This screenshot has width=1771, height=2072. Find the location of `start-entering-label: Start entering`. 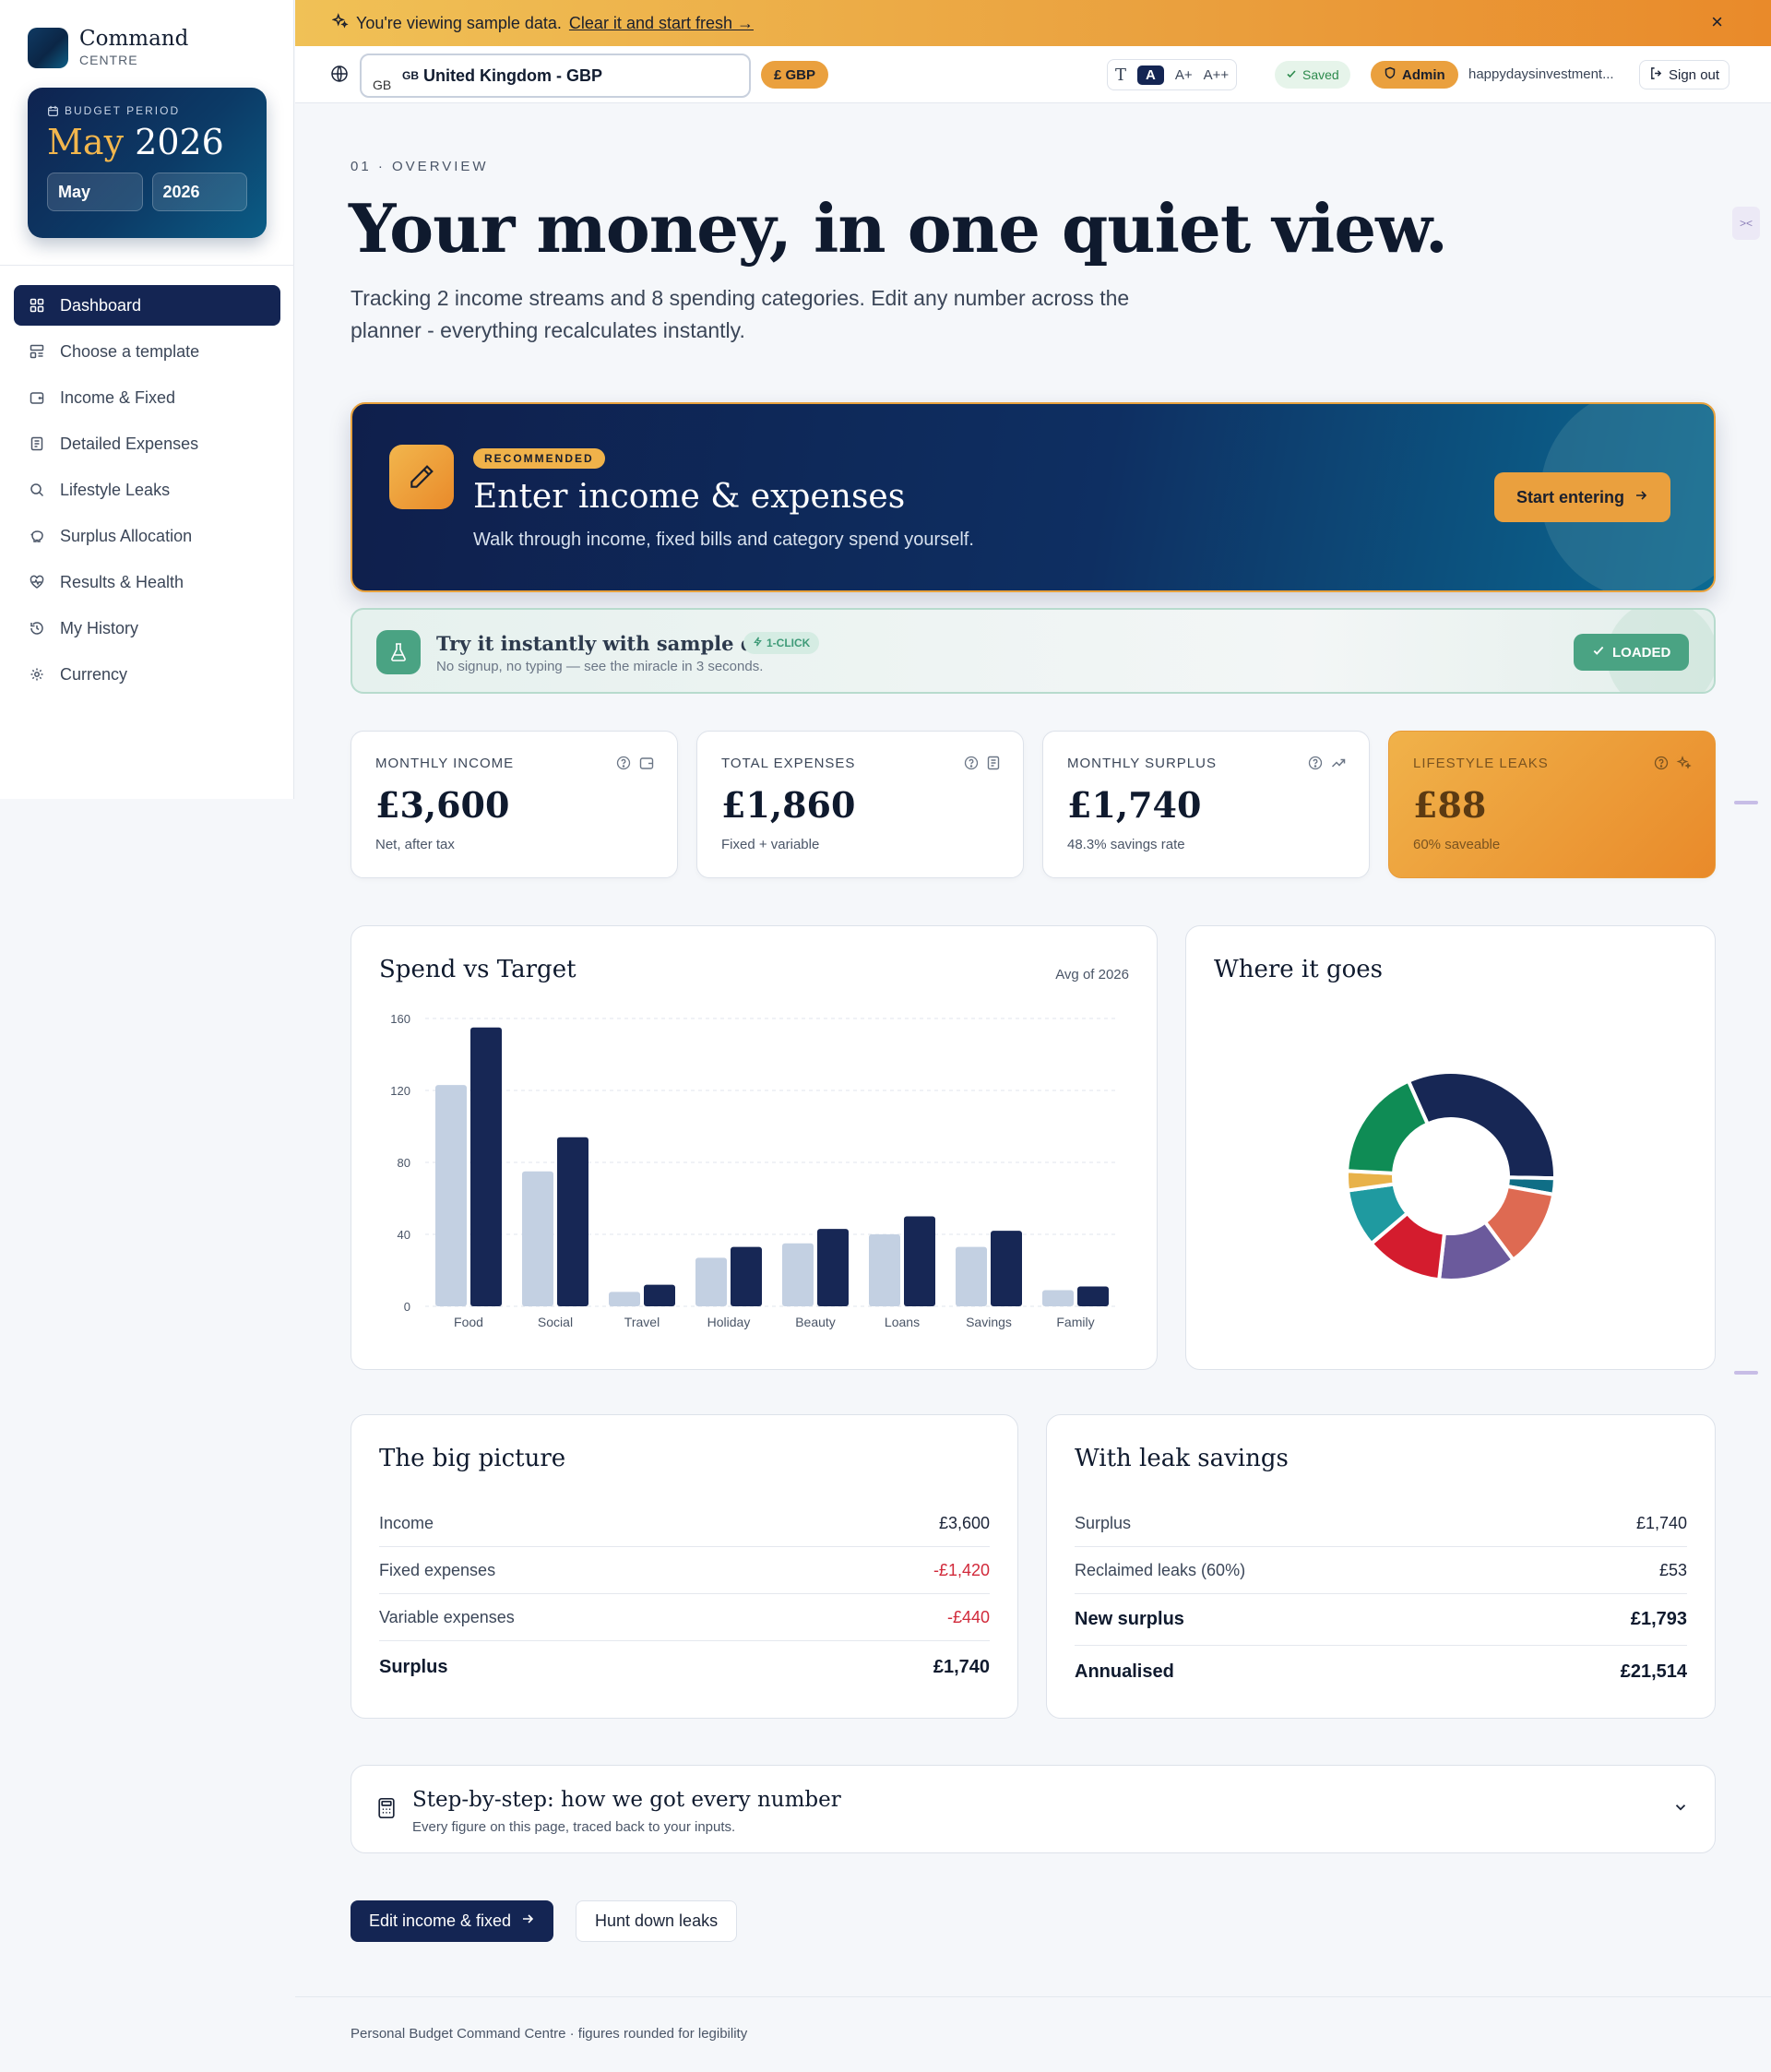

start-entering-label: Start entering is located at coordinates (1570, 496).